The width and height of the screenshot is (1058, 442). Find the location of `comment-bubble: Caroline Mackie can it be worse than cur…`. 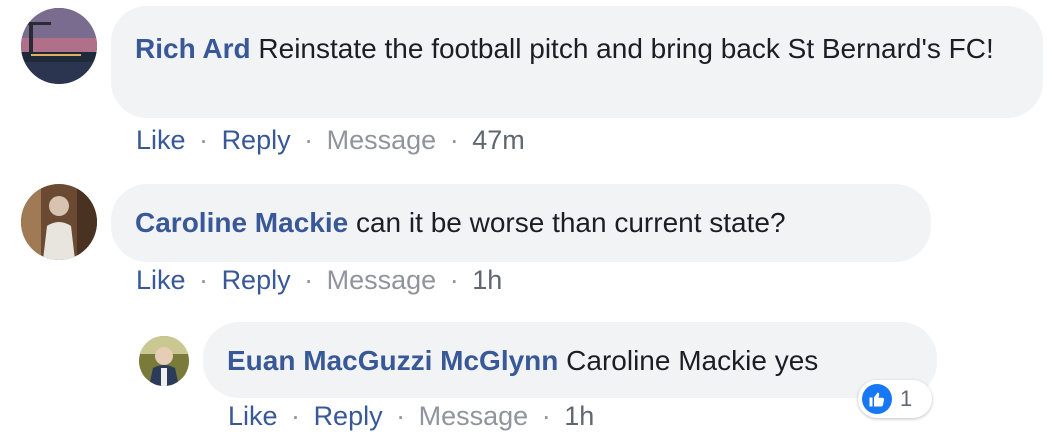

comment-bubble: Caroline Mackie can it be worse than cur… is located at coordinates (521, 223).